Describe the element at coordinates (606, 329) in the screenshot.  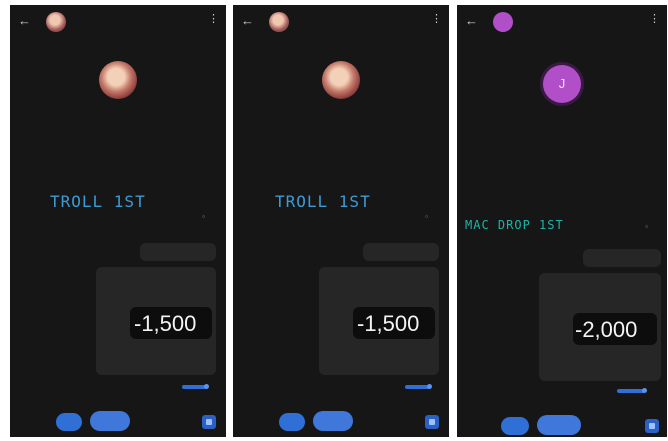
I see `payment-amount: -2,000` at that location.